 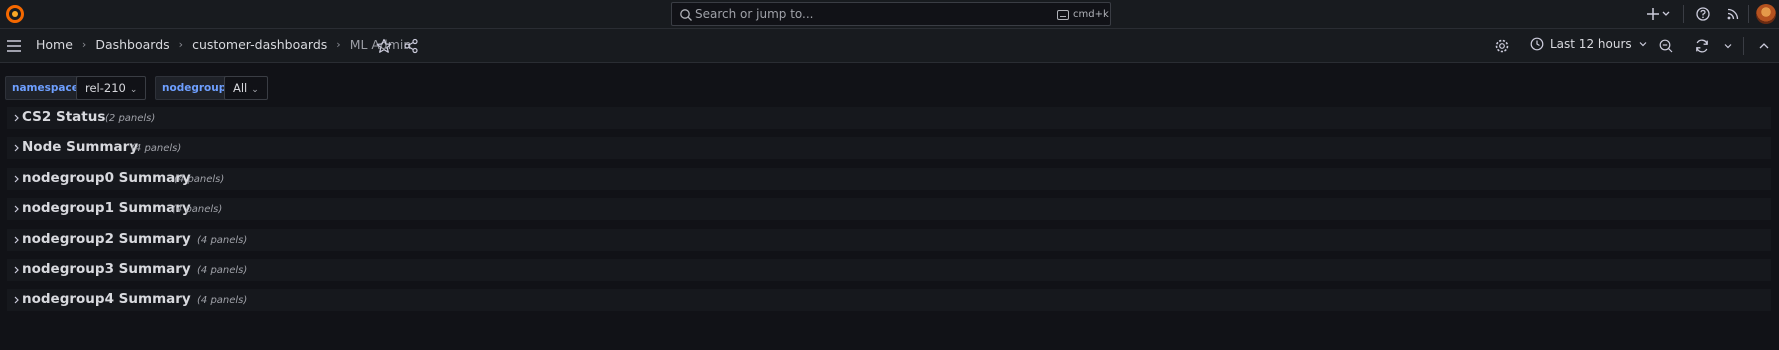 What do you see at coordinates (105, 88) in the screenshot?
I see `variable-value-namespace: rel-210` at bounding box center [105, 88].